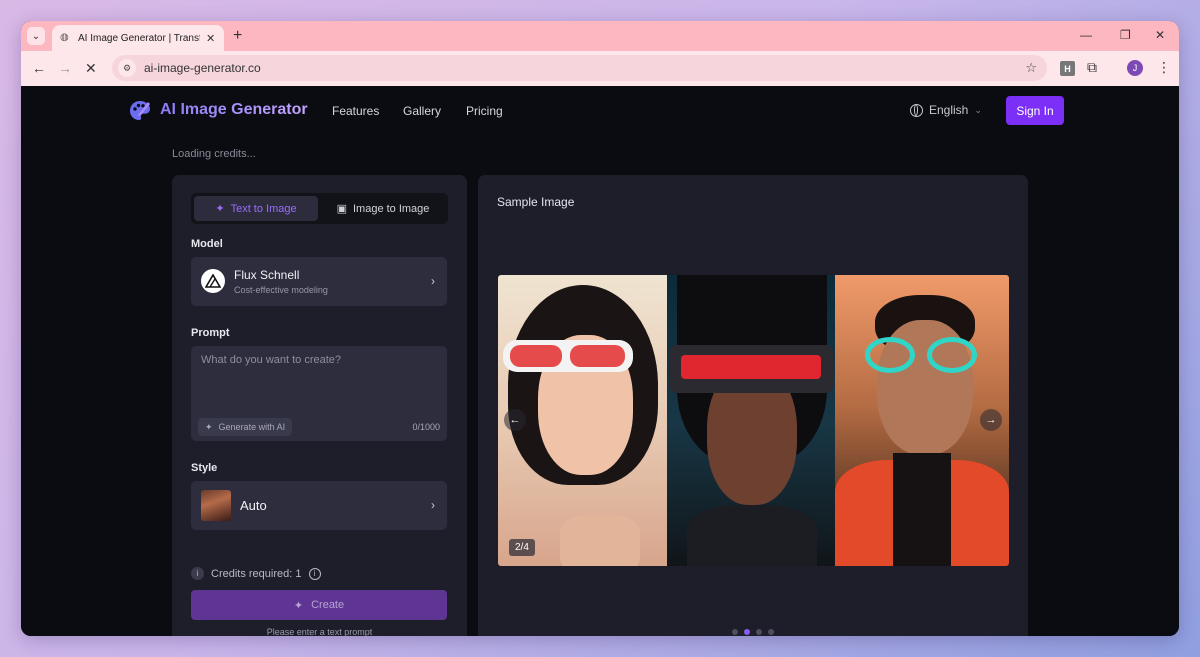  Describe the element at coordinates (515, 420) in the screenshot. I see `carousel-prev-arrow-icon: ←` at that location.